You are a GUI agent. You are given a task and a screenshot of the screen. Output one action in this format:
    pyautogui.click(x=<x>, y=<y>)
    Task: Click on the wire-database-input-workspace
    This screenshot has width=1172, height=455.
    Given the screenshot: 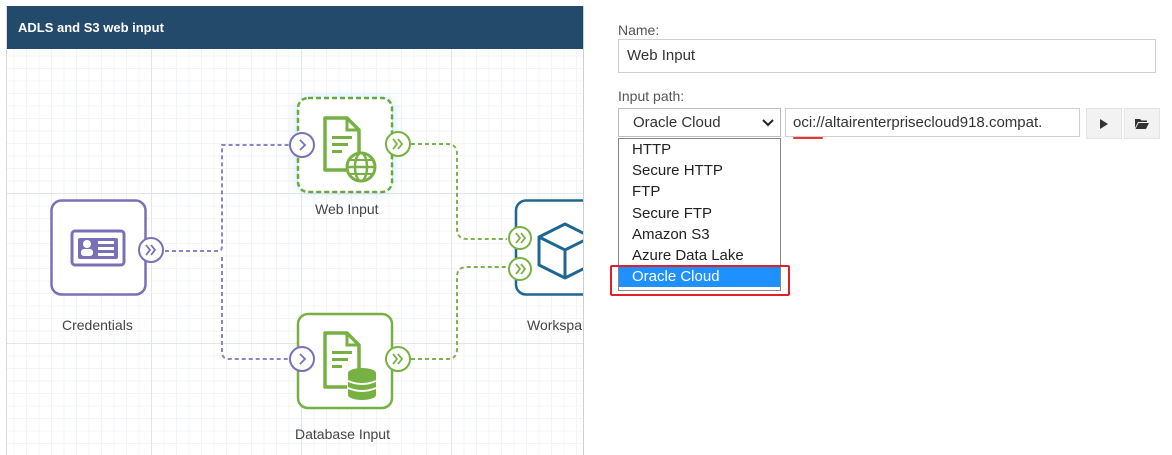 What is the action you would take?
    pyautogui.click(x=459, y=313)
    